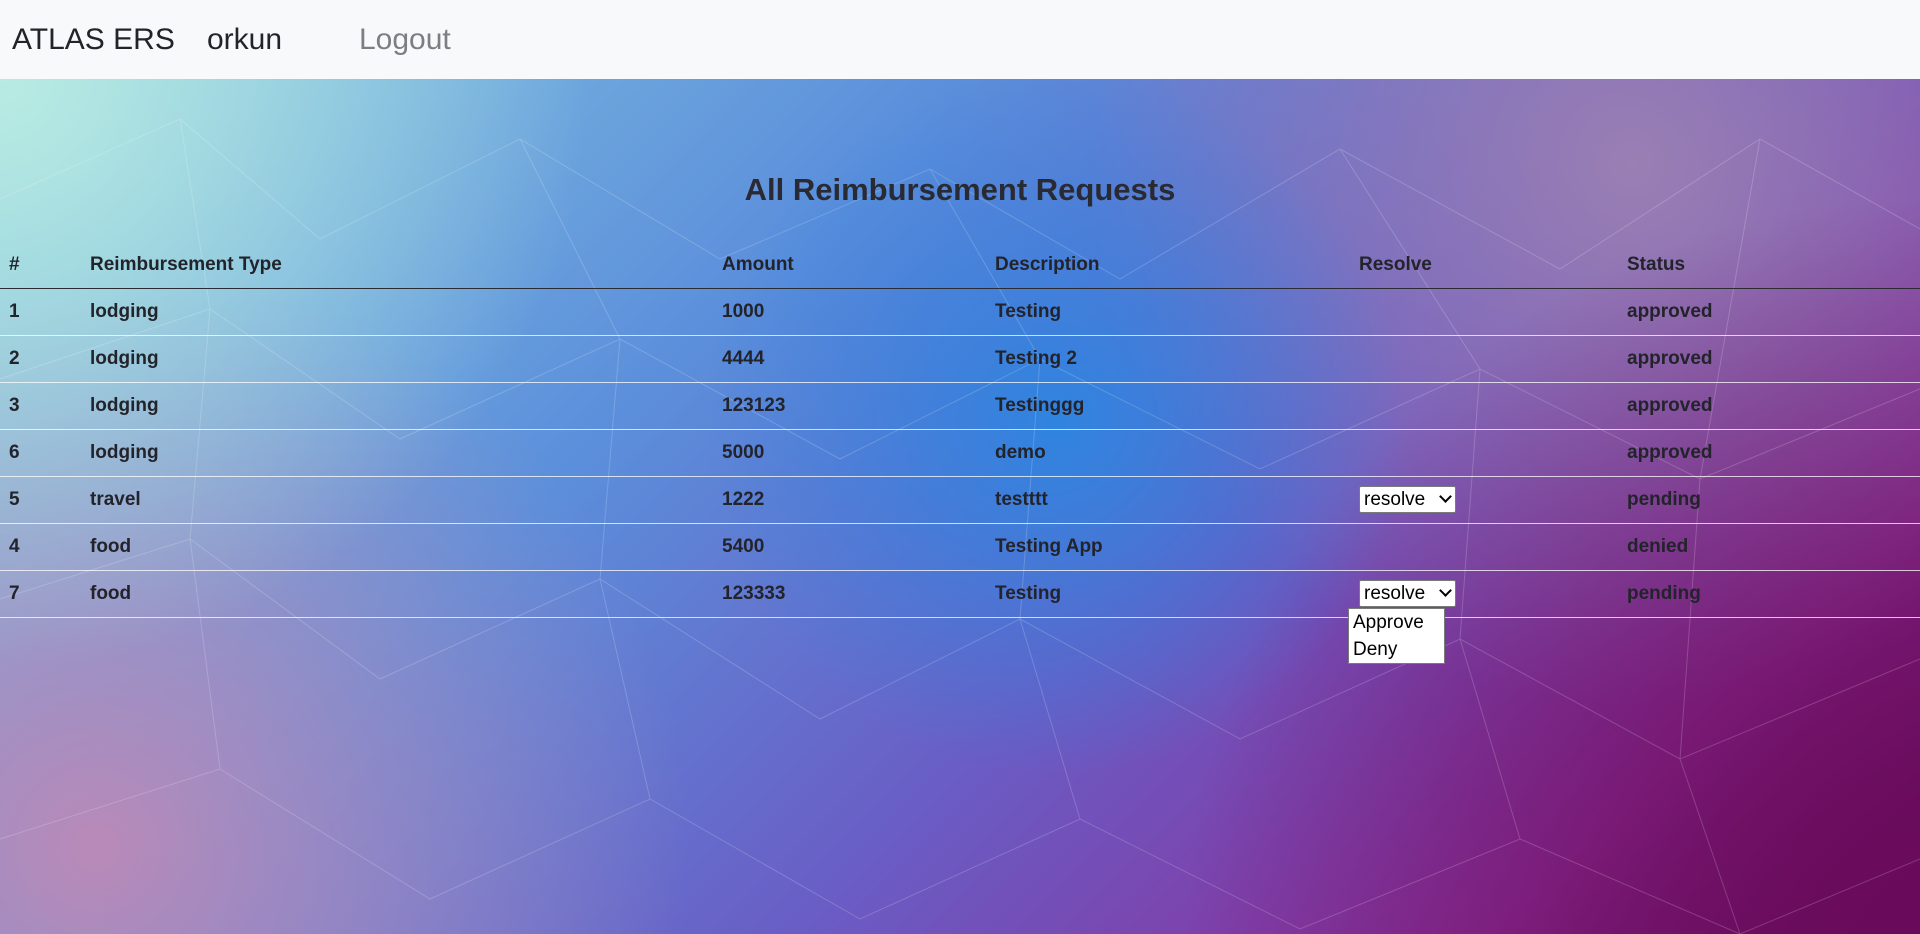 The width and height of the screenshot is (1920, 934). I want to click on cell-description: demo, so click(1168, 453).